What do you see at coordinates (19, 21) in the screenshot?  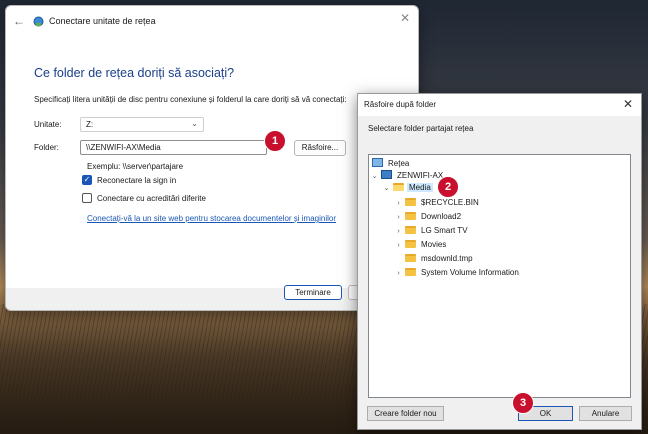 I see `back-arrow-icon: ←` at bounding box center [19, 21].